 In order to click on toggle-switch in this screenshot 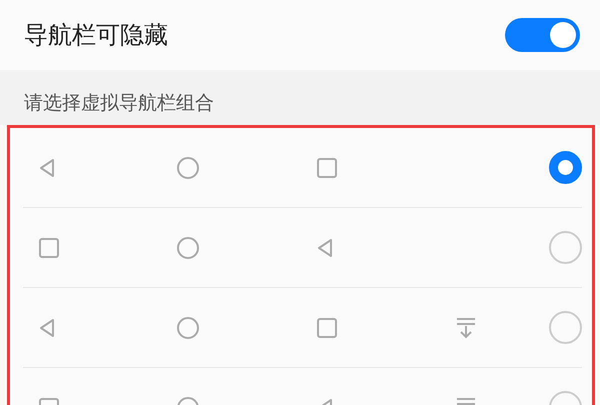, I will do `click(542, 35)`.